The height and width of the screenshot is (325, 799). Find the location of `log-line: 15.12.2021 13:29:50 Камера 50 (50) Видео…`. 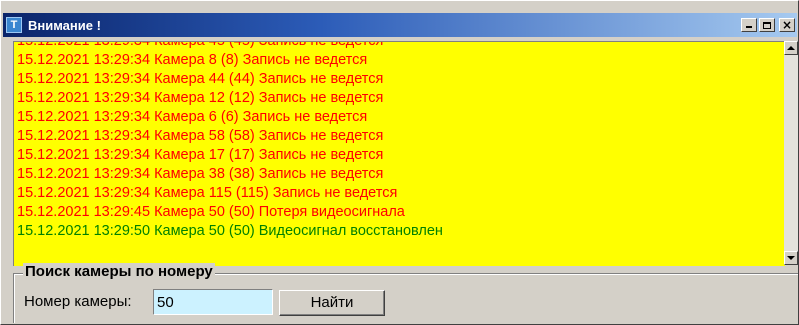

log-line: 15.12.2021 13:29:50 Камера 50 (50) Видео… is located at coordinates (230, 231).